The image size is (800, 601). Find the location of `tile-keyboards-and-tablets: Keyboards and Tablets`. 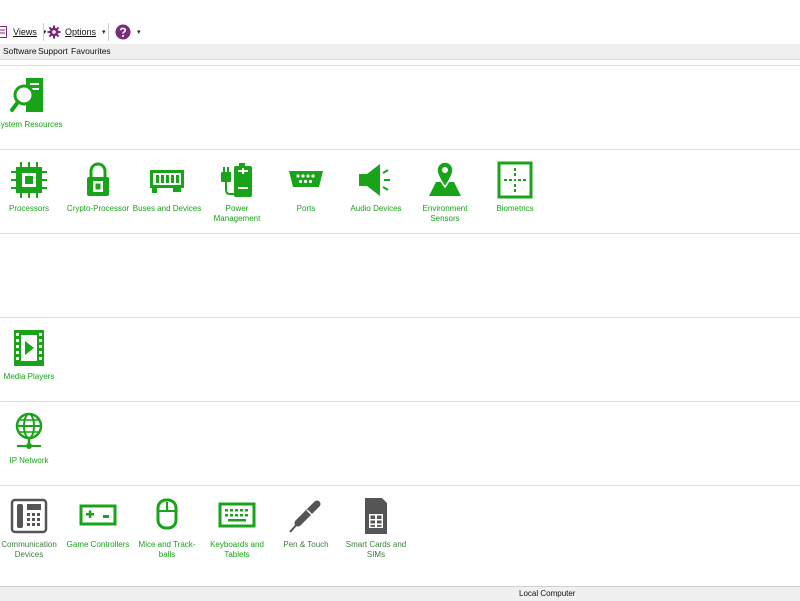

tile-keyboards-and-tablets: Keyboards and Tablets is located at coordinates (237, 528).